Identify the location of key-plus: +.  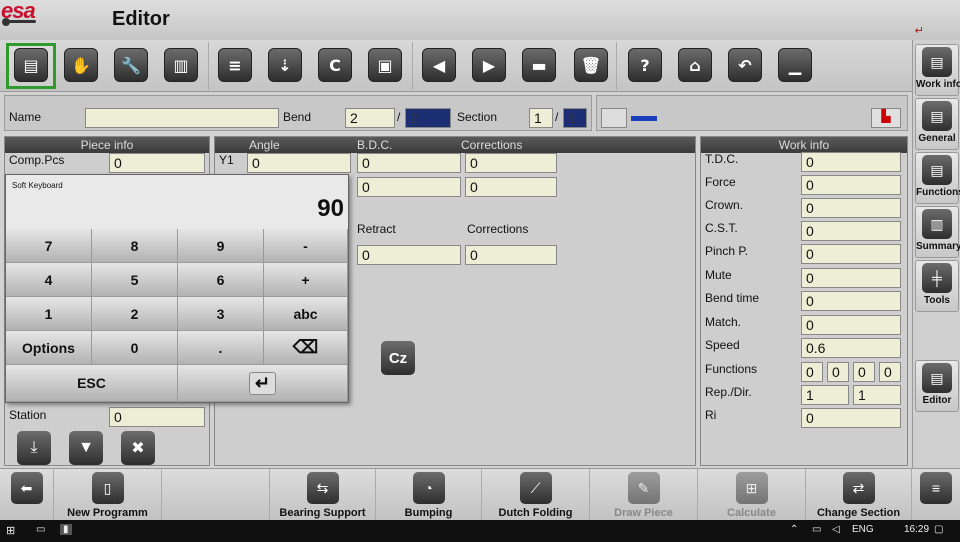
(306, 280).